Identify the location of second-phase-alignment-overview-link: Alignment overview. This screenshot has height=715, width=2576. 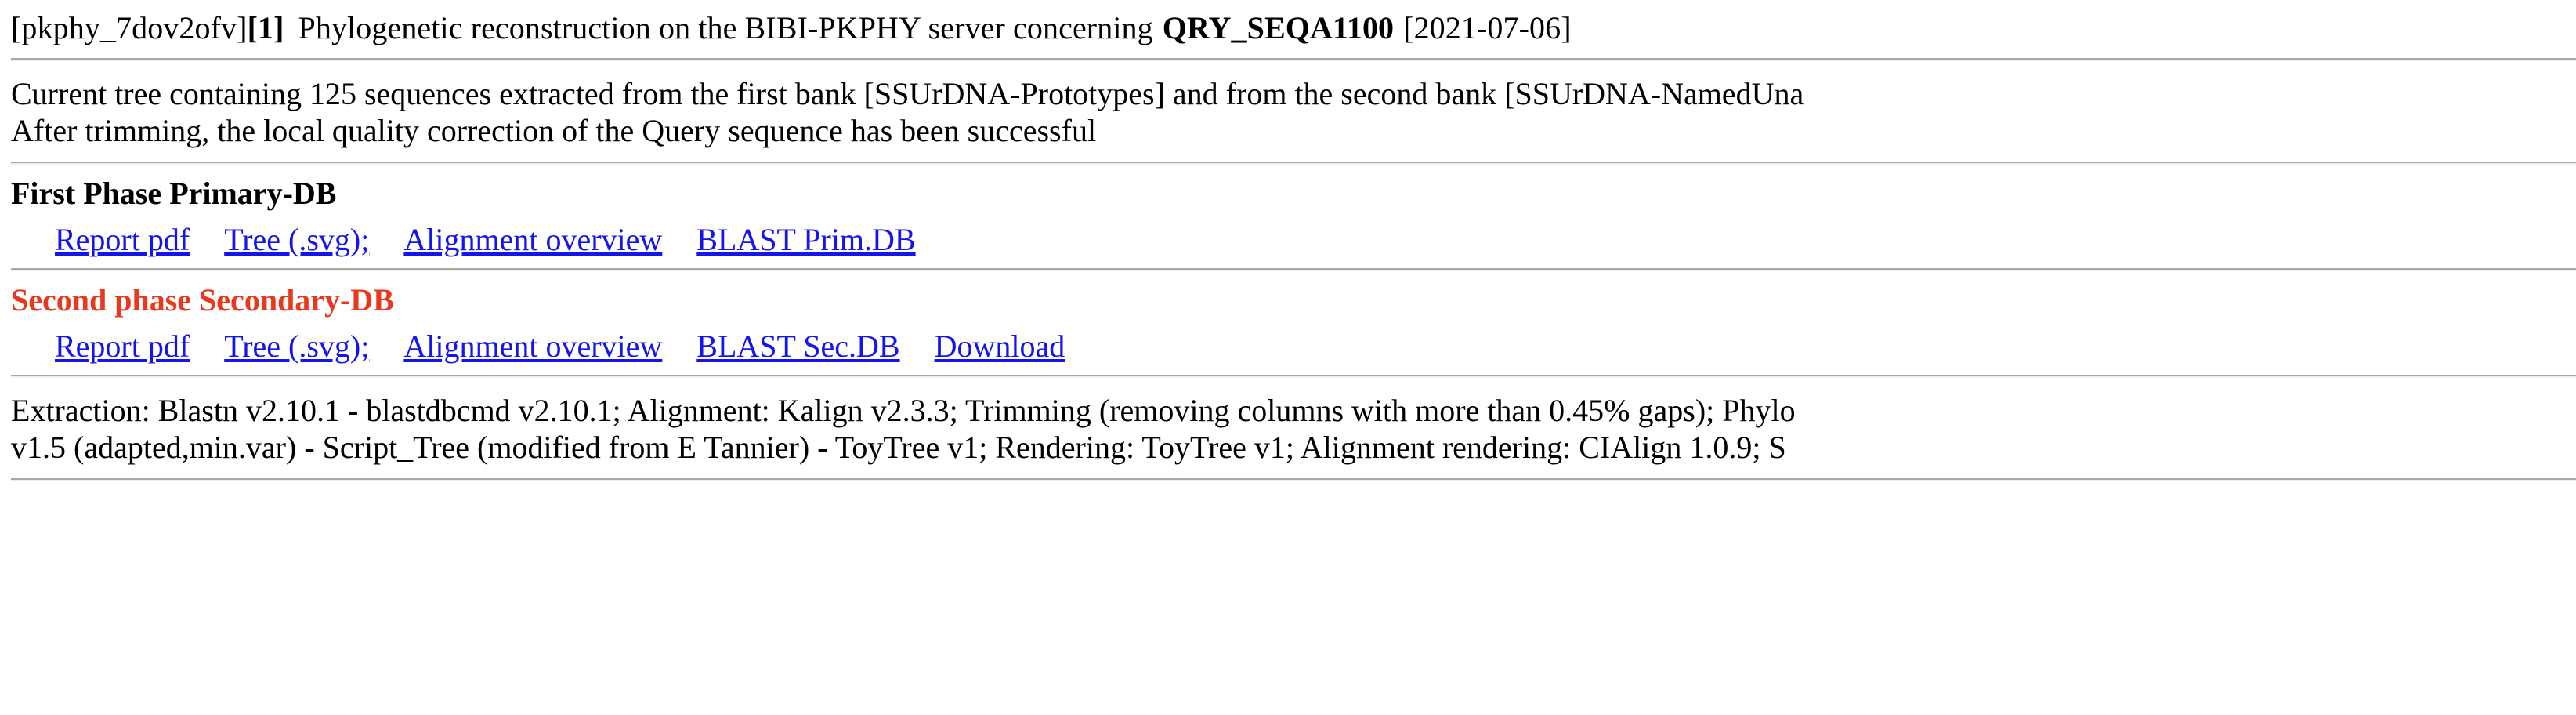
(532, 346).